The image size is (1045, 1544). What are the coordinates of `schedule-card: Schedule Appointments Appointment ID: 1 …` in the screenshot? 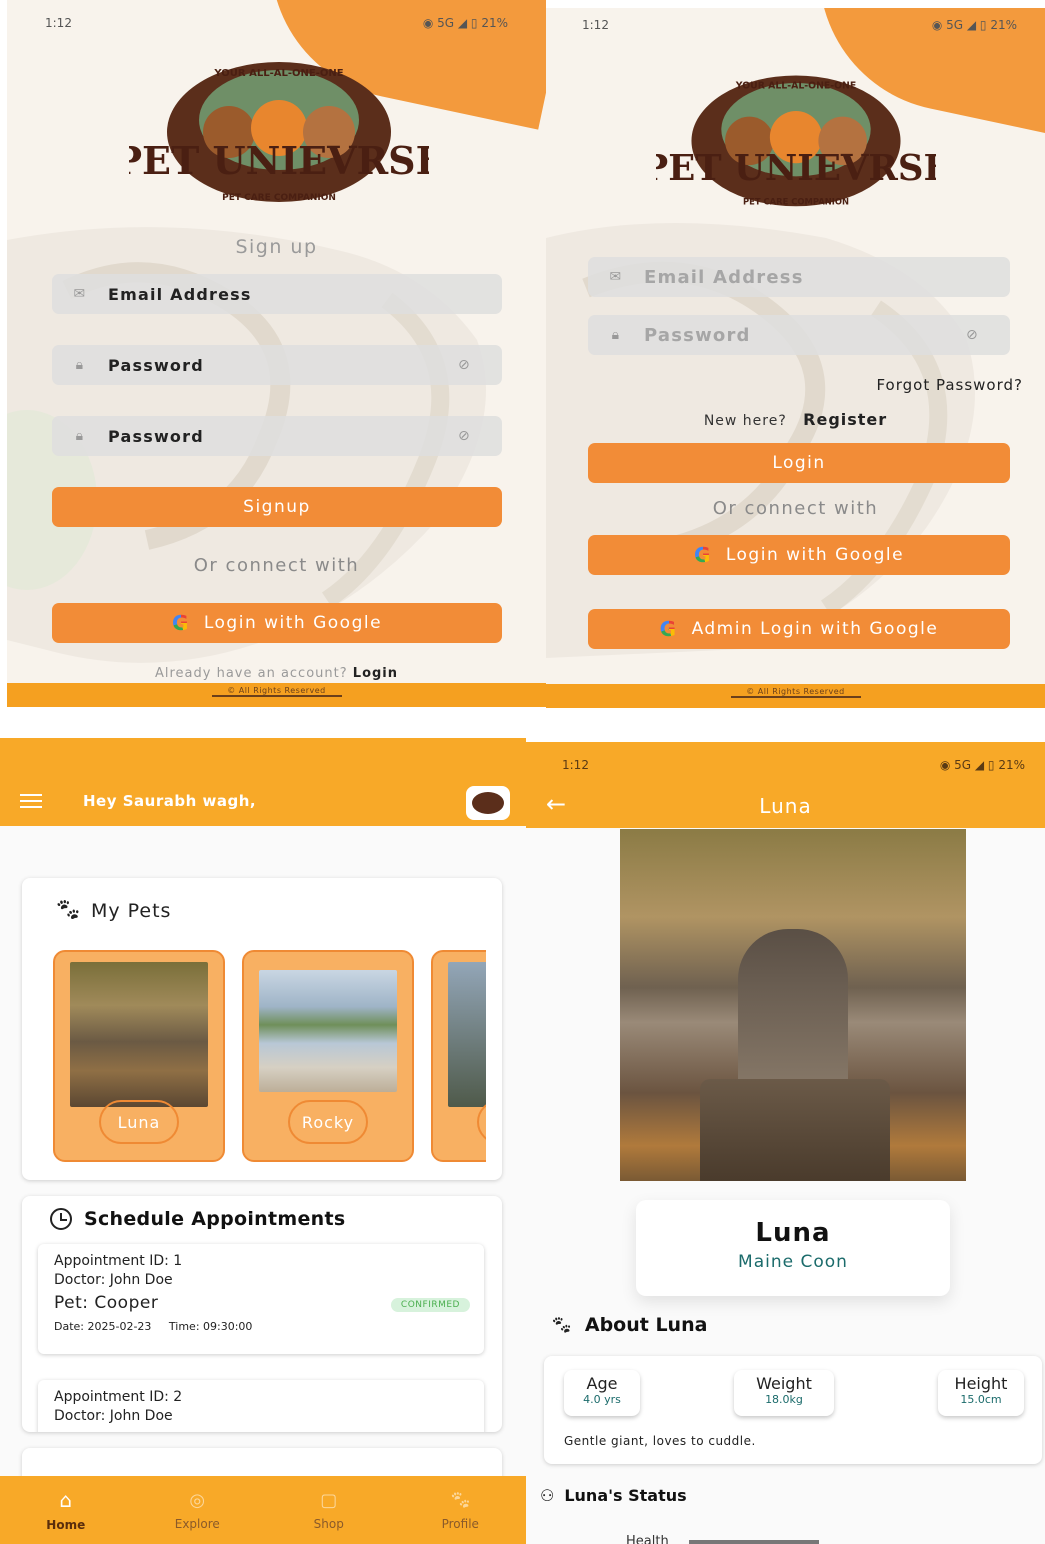 It's located at (262, 1314).